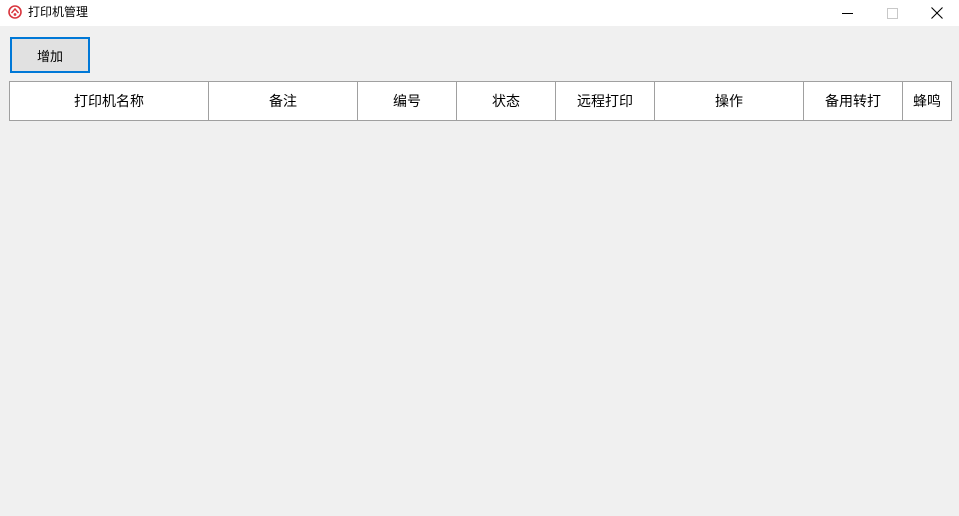  I want to click on column-header-remote-print: 远程打印, so click(605, 101).